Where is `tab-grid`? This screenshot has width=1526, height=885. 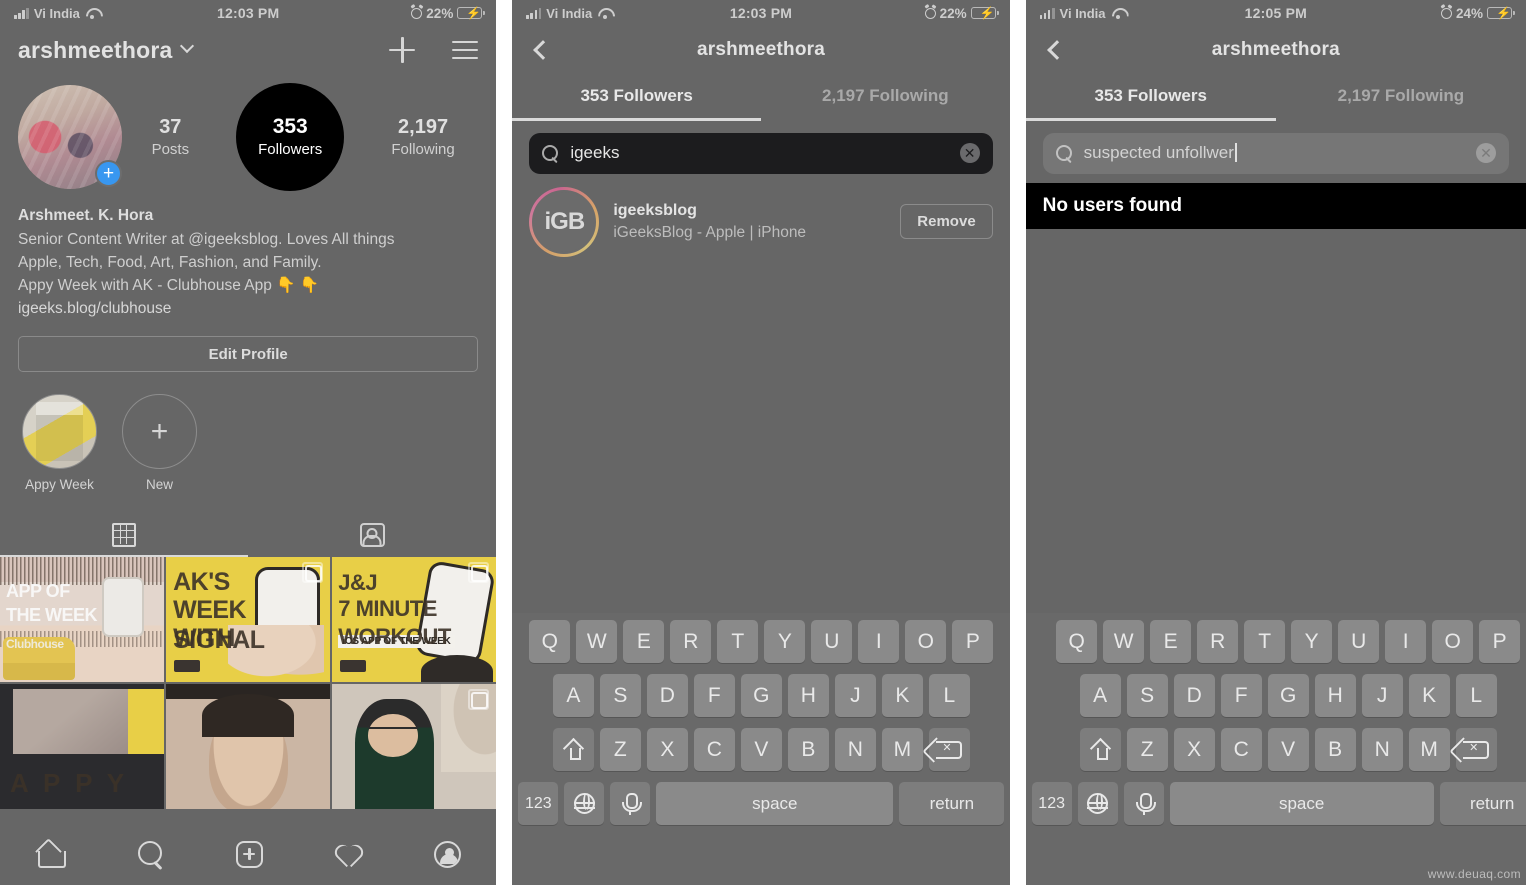 tab-grid is located at coordinates (124, 534).